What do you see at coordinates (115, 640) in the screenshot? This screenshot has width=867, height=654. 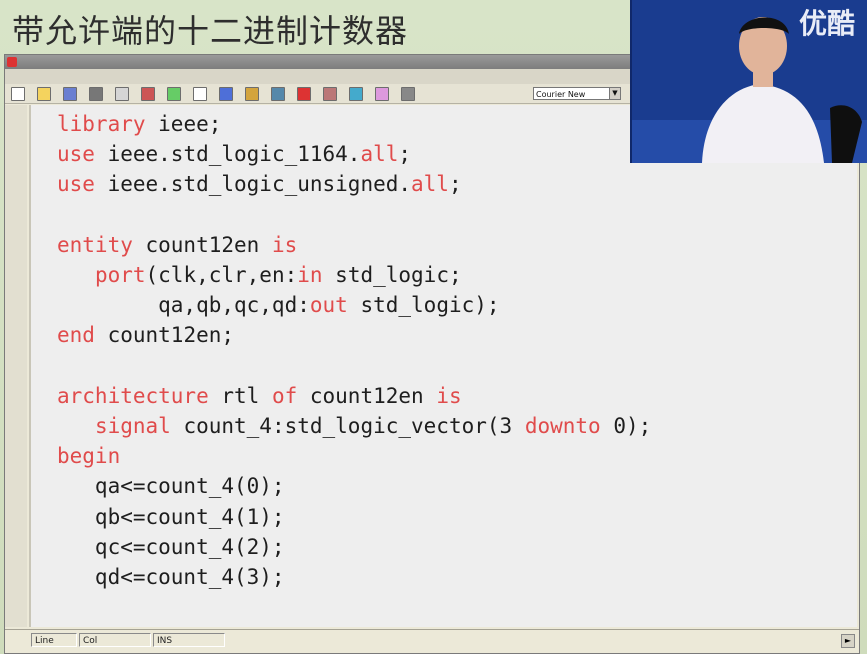 I see `status-col-field: Col` at bounding box center [115, 640].